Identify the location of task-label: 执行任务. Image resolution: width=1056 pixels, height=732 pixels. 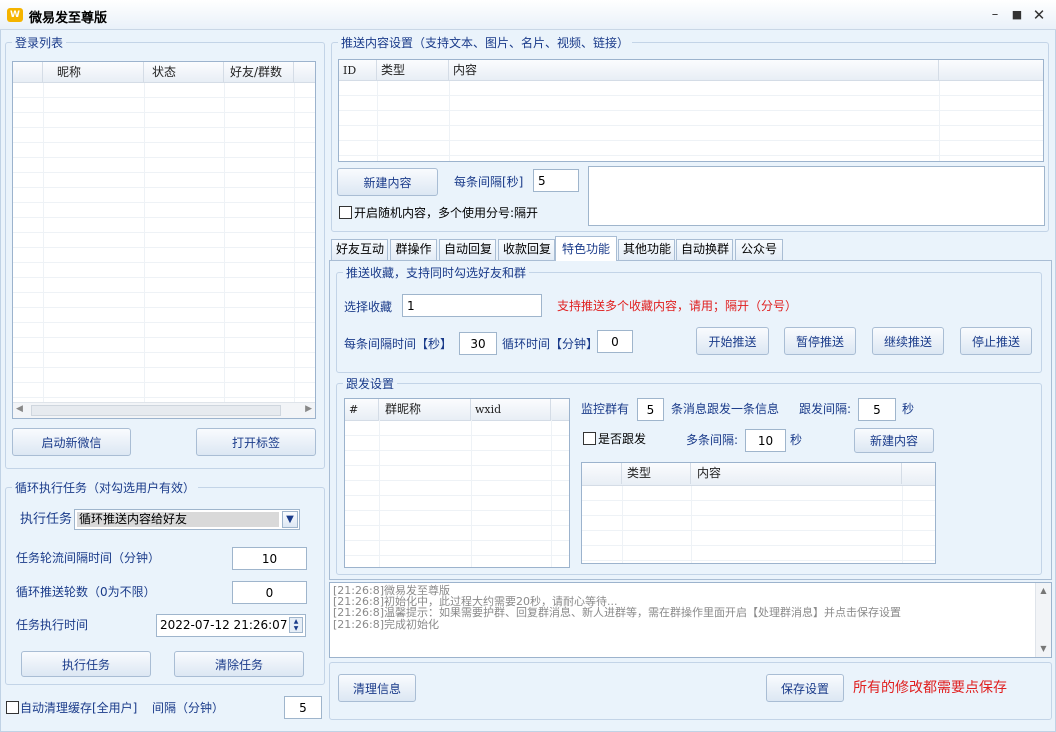
(46, 519).